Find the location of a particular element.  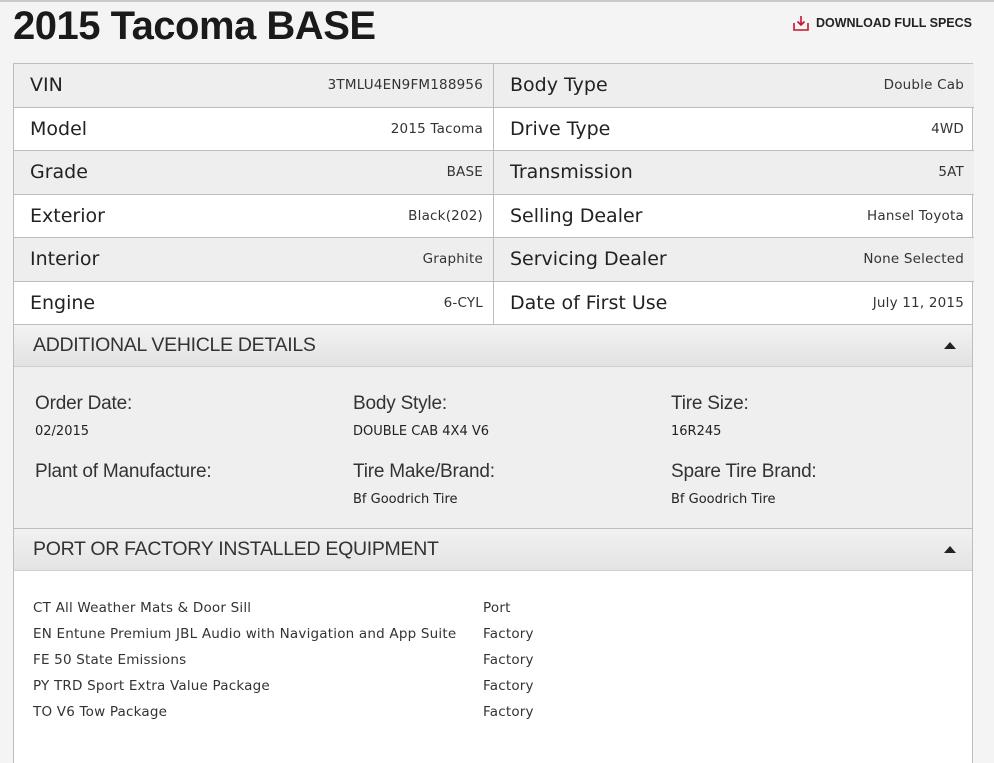

equipment-name: FE 50 State Emissions is located at coordinates (110, 660).